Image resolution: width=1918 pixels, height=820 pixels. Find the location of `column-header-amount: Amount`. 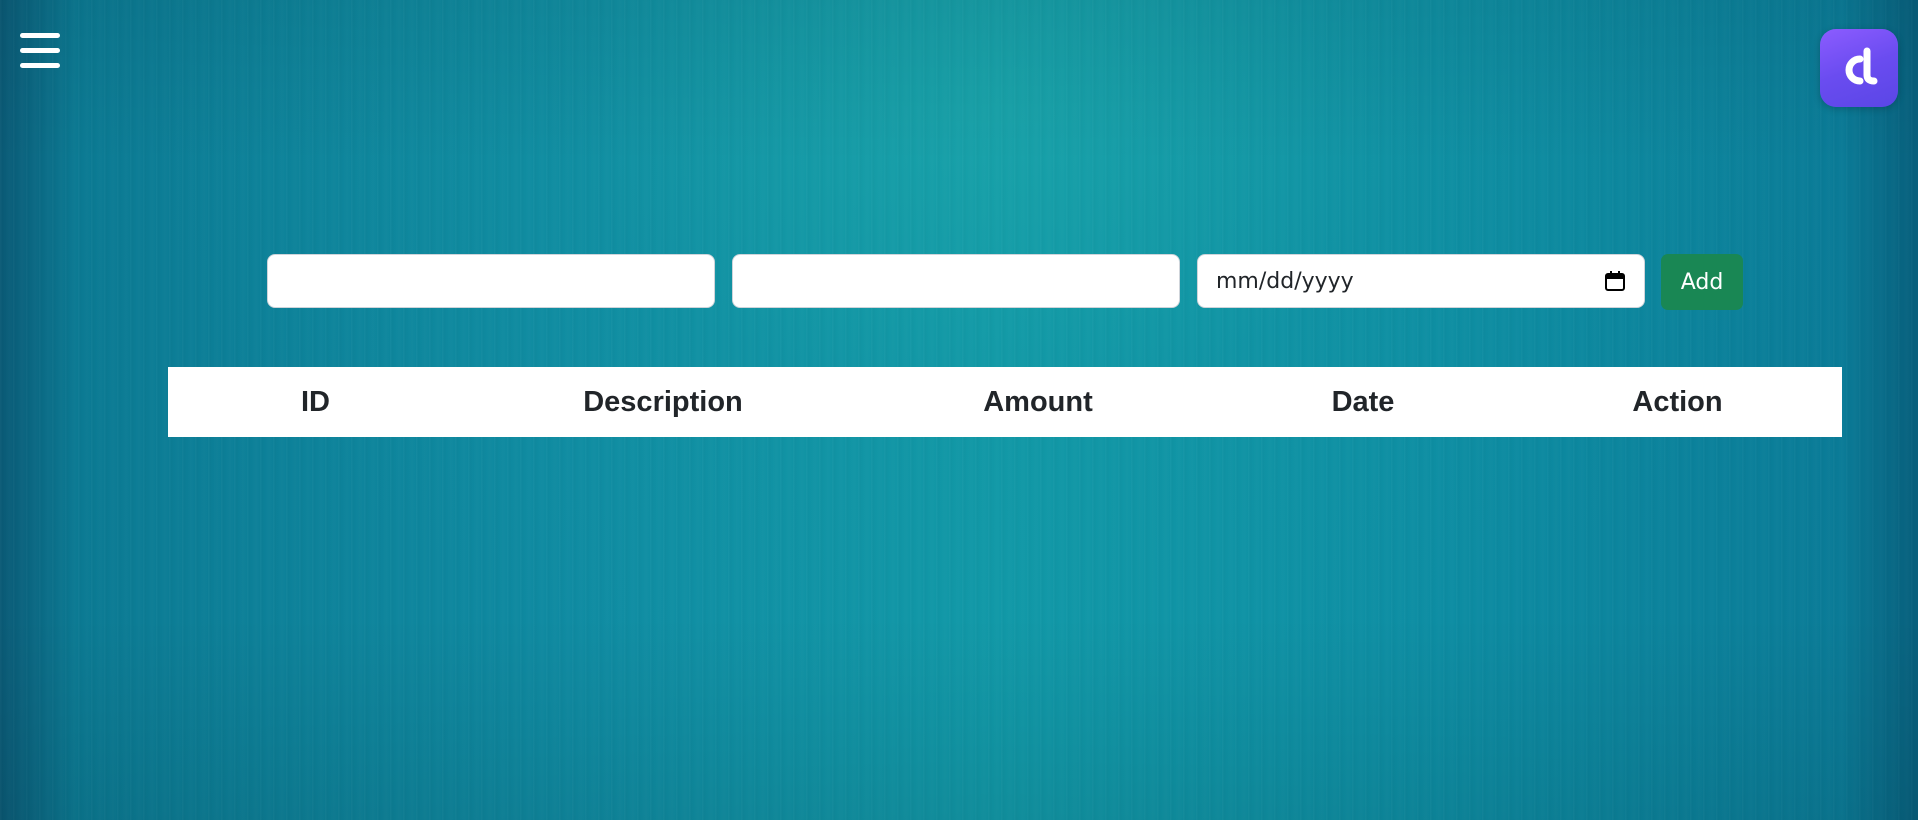

column-header-amount: Amount is located at coordinates (1038, 401).